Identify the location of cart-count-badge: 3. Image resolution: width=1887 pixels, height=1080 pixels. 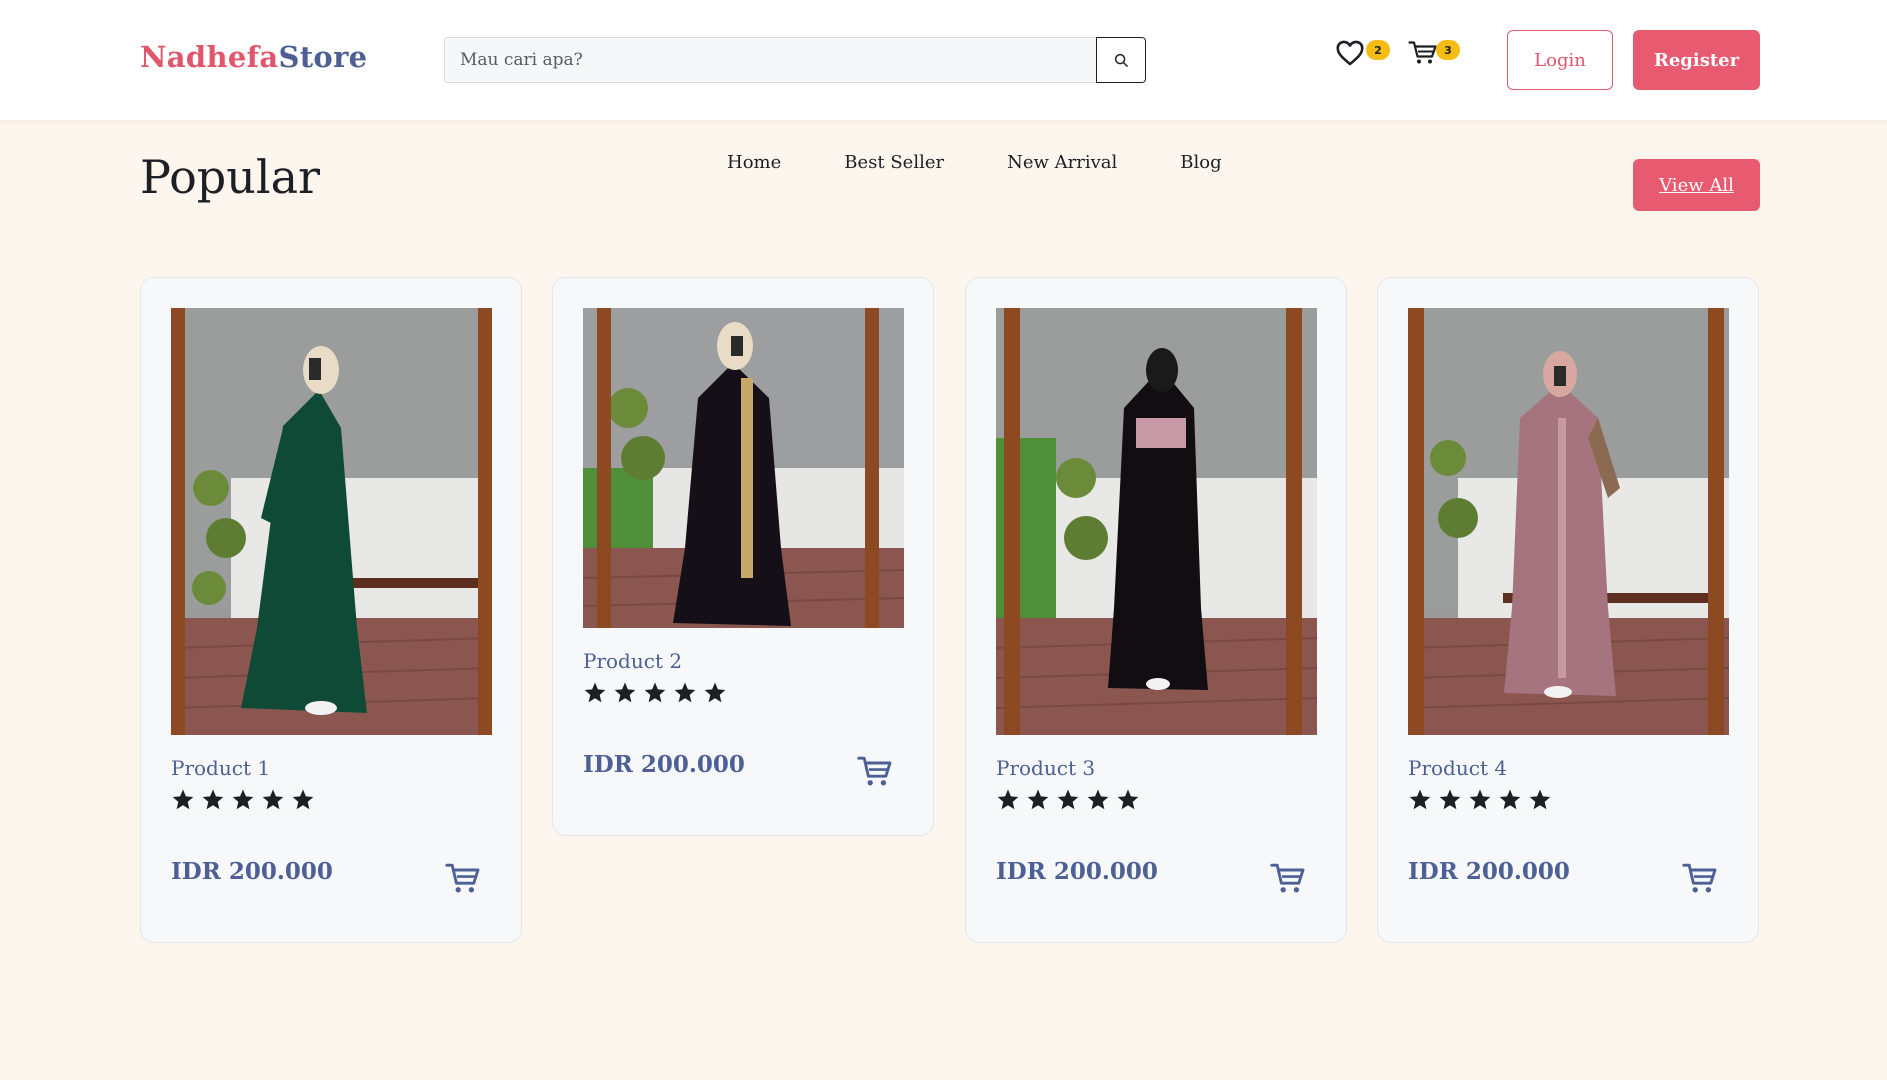
(1448, 50).